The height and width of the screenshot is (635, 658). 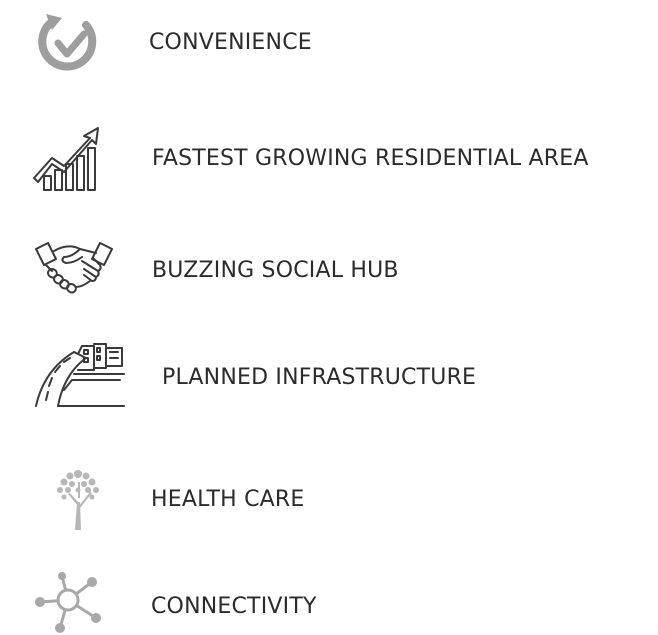 I want to click on feature-label: FASTEST GROWING RESIDENTIAL AREA, so click(x=370, y=158).